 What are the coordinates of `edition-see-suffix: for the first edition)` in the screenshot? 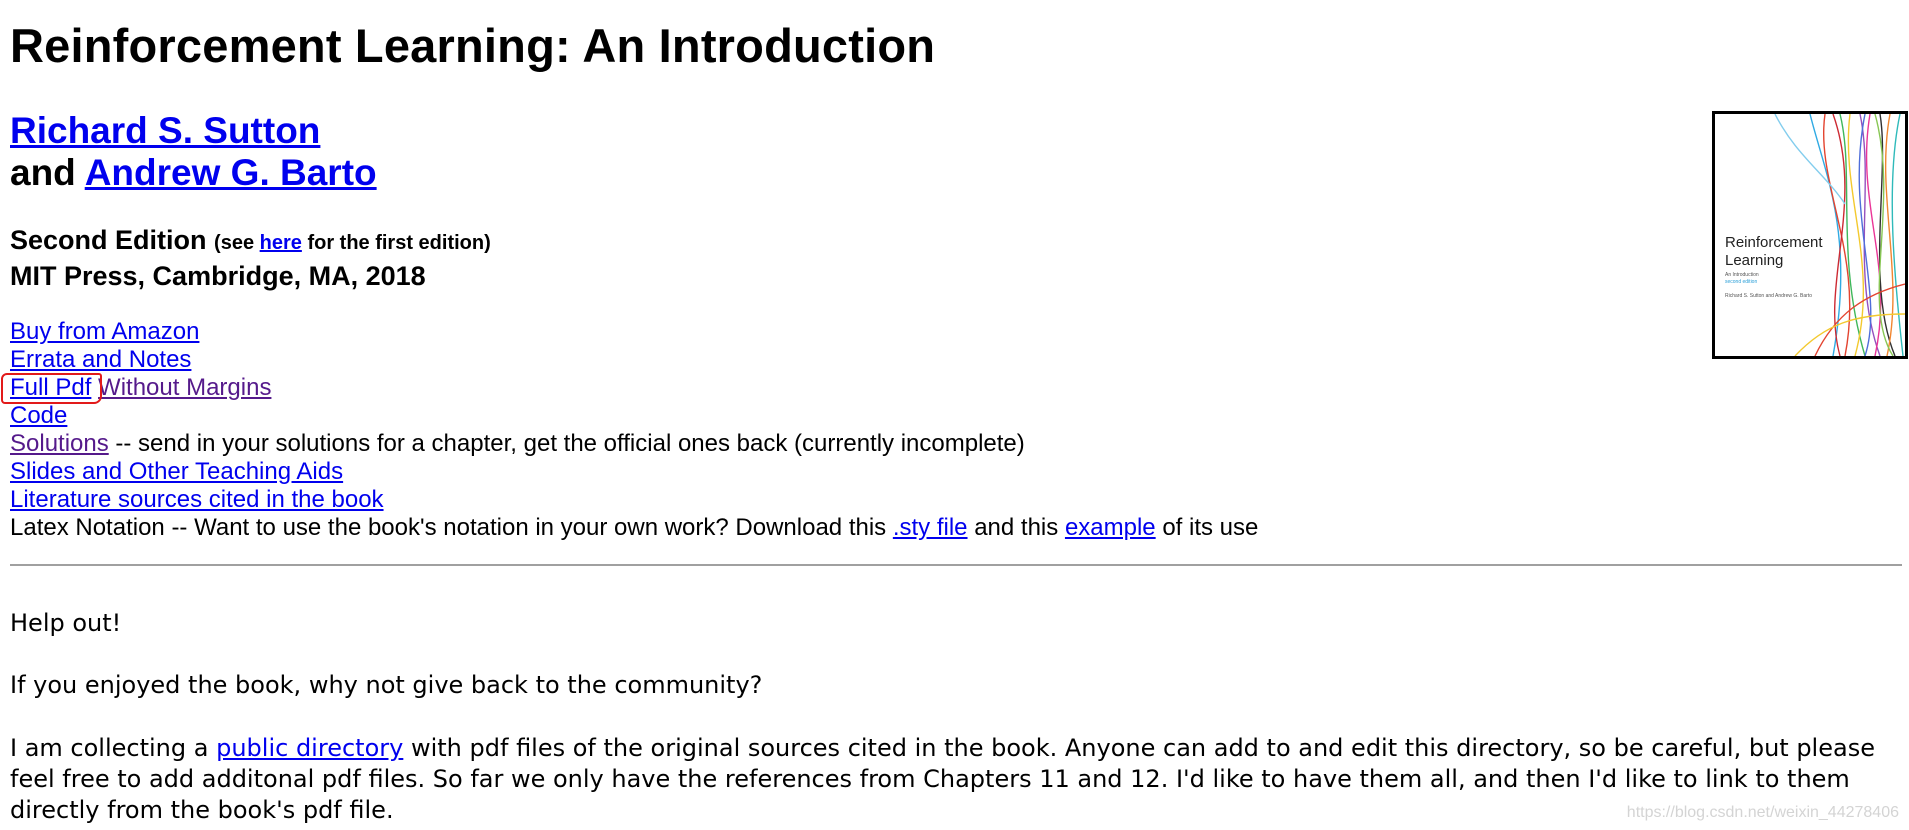 It's located at (399, 243).